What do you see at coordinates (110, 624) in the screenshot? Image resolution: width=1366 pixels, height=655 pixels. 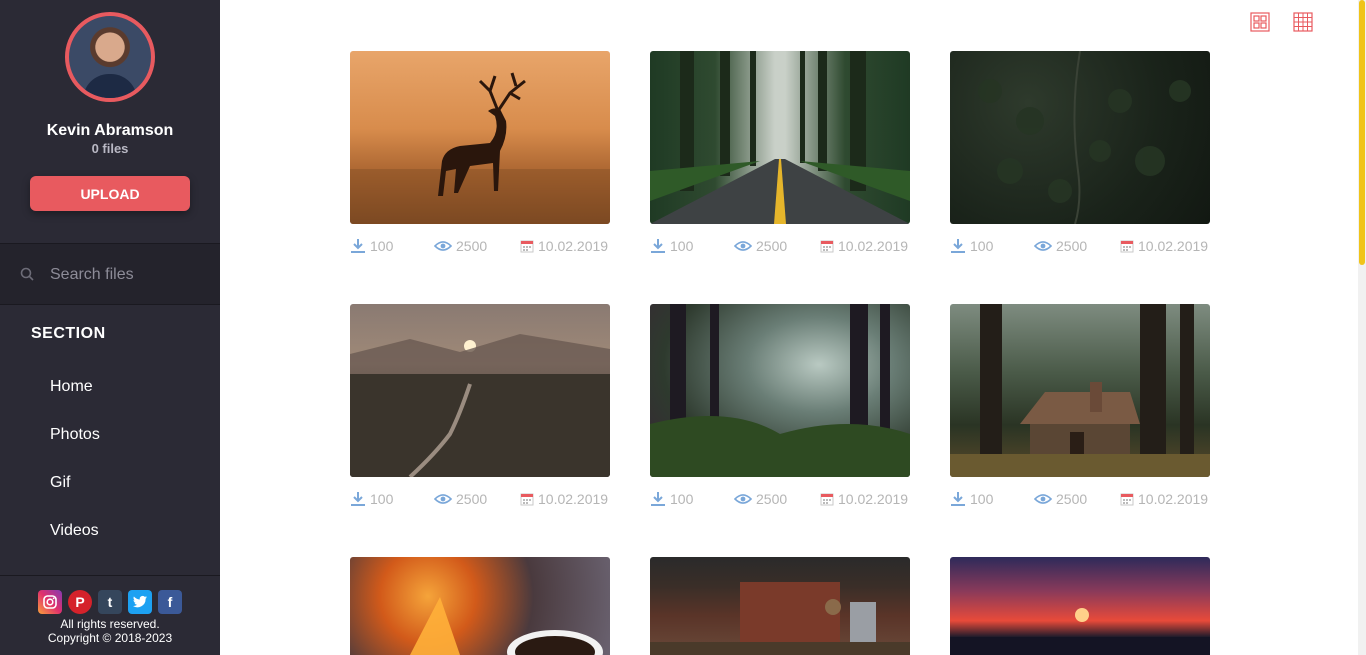 I see `footer-rights: All rights reserved.` at bounding box center [110, 624].